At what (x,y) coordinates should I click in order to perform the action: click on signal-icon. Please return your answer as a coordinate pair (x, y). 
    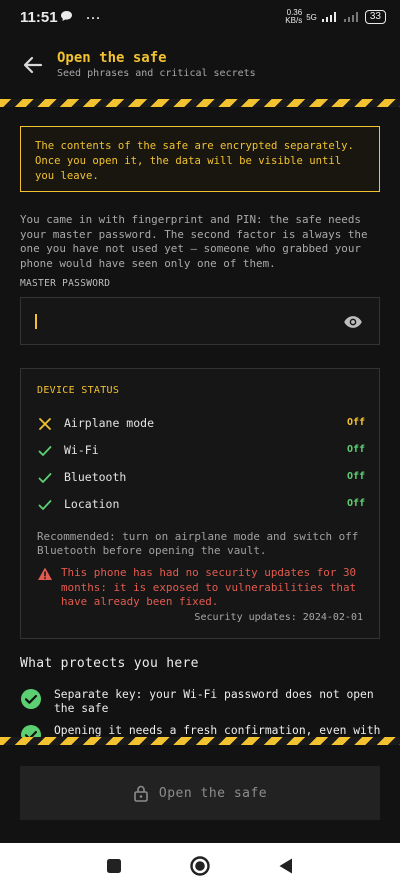
    Looking at the image, I should click on (328, 17).